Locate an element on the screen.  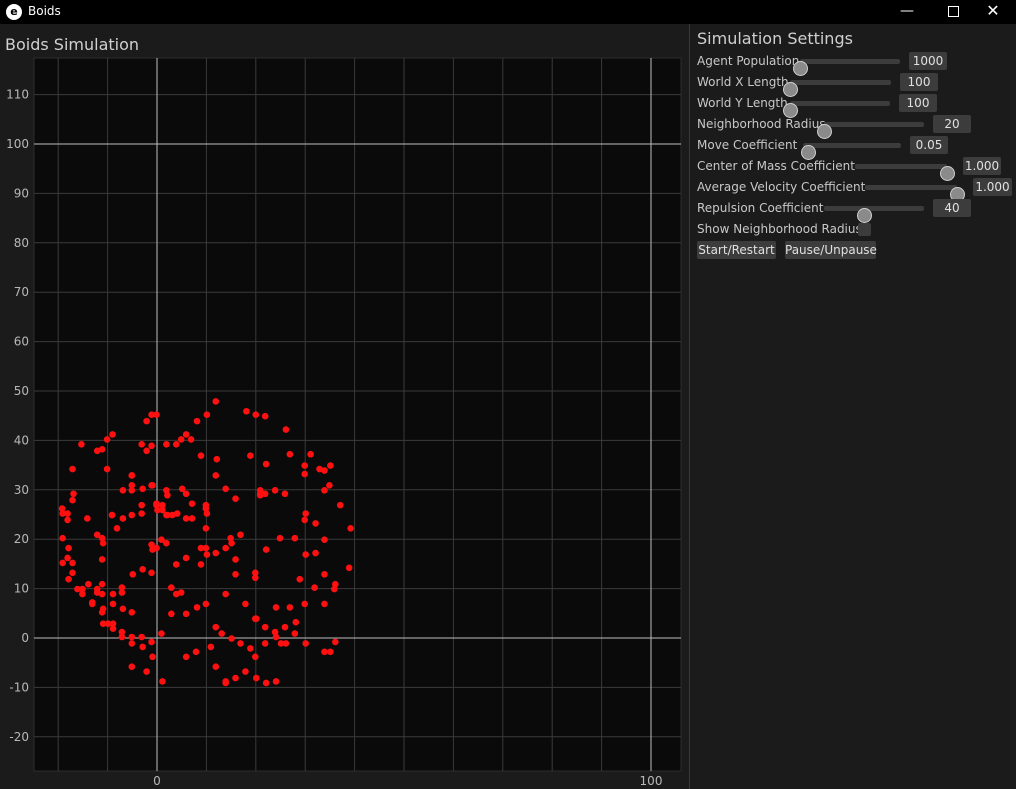
neighborhood-radius-value: 20 is located at coordinates (952, 124).